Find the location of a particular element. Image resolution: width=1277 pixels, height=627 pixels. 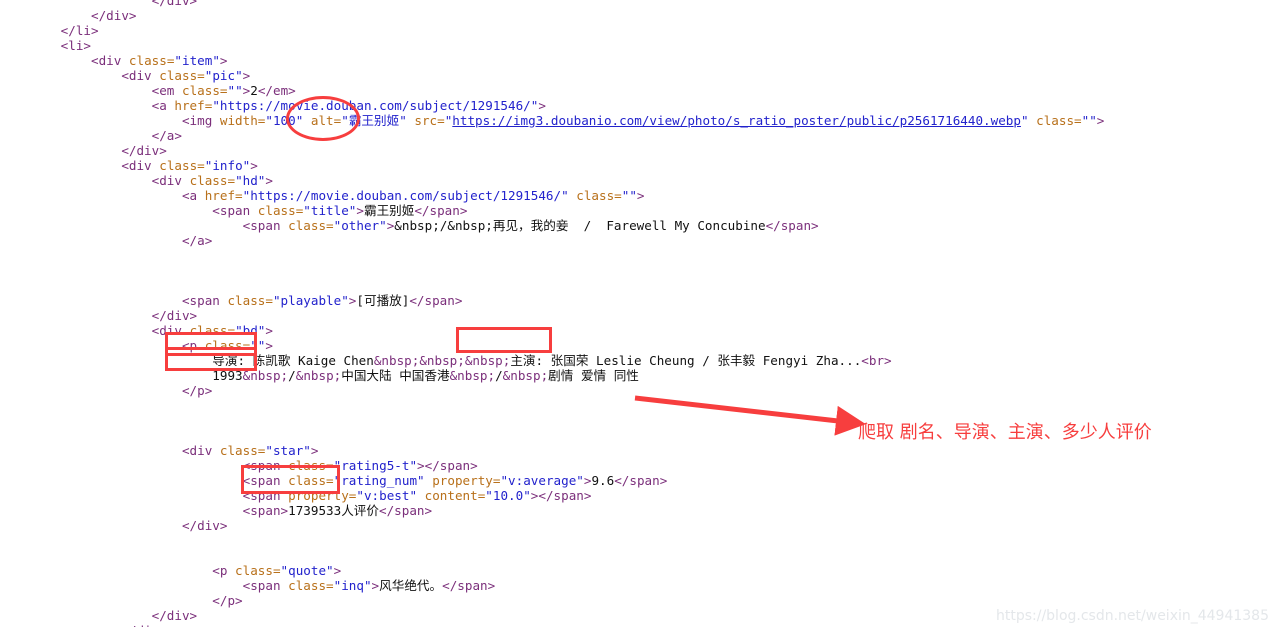

code-token-val: "pic" is located at coordinates (223, 75).